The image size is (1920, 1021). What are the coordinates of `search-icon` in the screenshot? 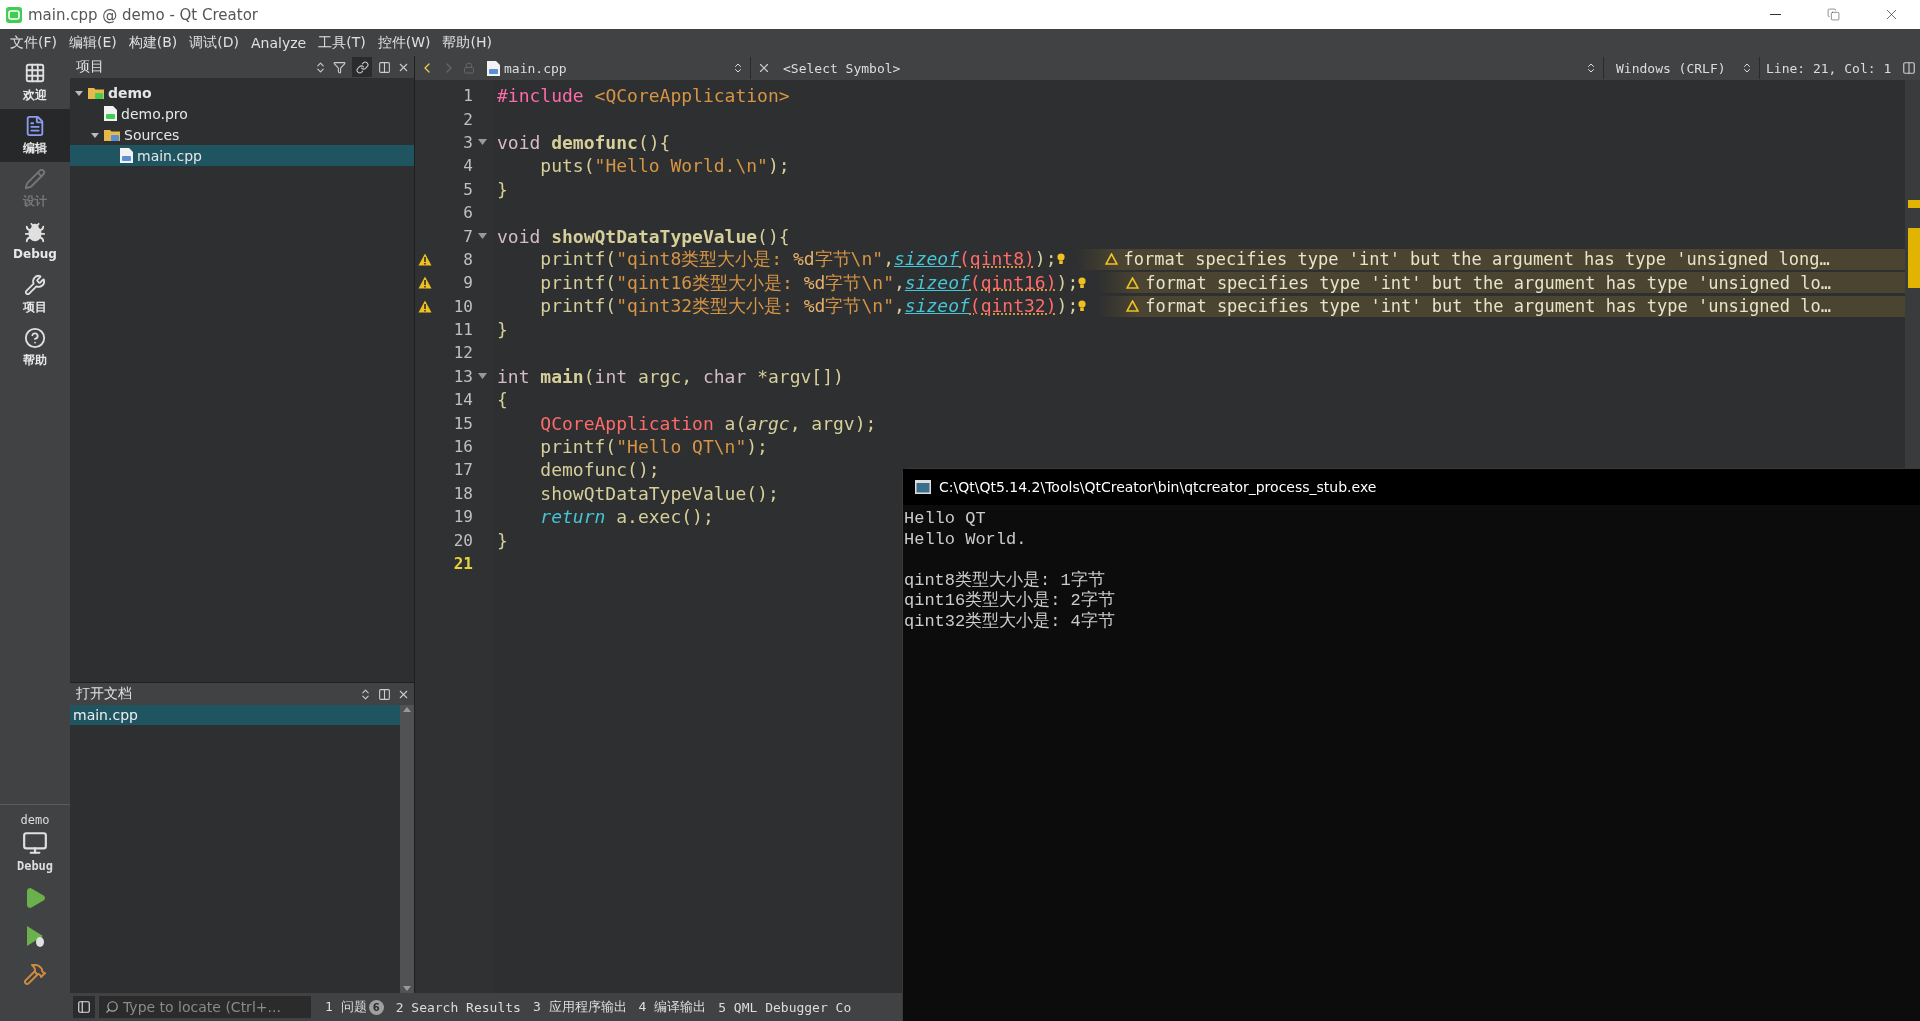 It's located at (112, 1007).